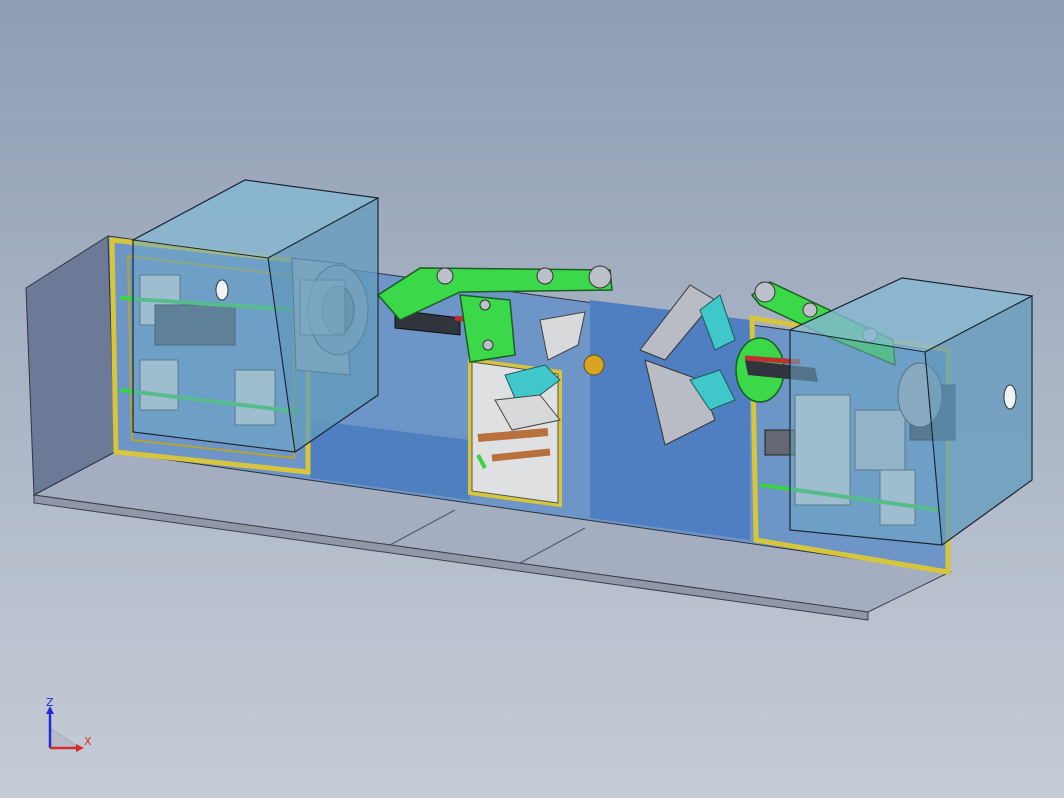 The width and height of the screenshot is (1064, 798). I want to click on triad-plane-icon, so click(65, 738).